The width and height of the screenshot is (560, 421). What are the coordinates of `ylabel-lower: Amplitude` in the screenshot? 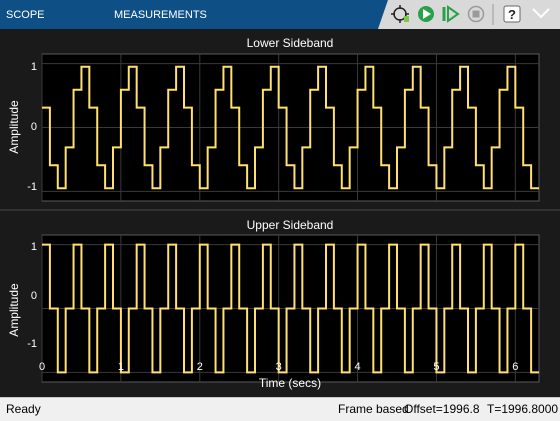 It's located at (14, 127).